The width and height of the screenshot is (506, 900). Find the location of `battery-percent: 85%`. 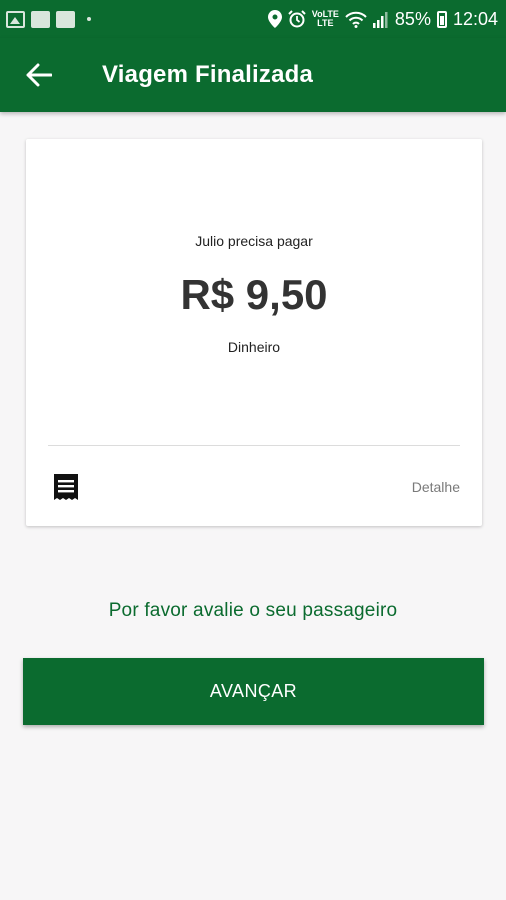

battery-percent: 85% is located at coordinates (412, 18).